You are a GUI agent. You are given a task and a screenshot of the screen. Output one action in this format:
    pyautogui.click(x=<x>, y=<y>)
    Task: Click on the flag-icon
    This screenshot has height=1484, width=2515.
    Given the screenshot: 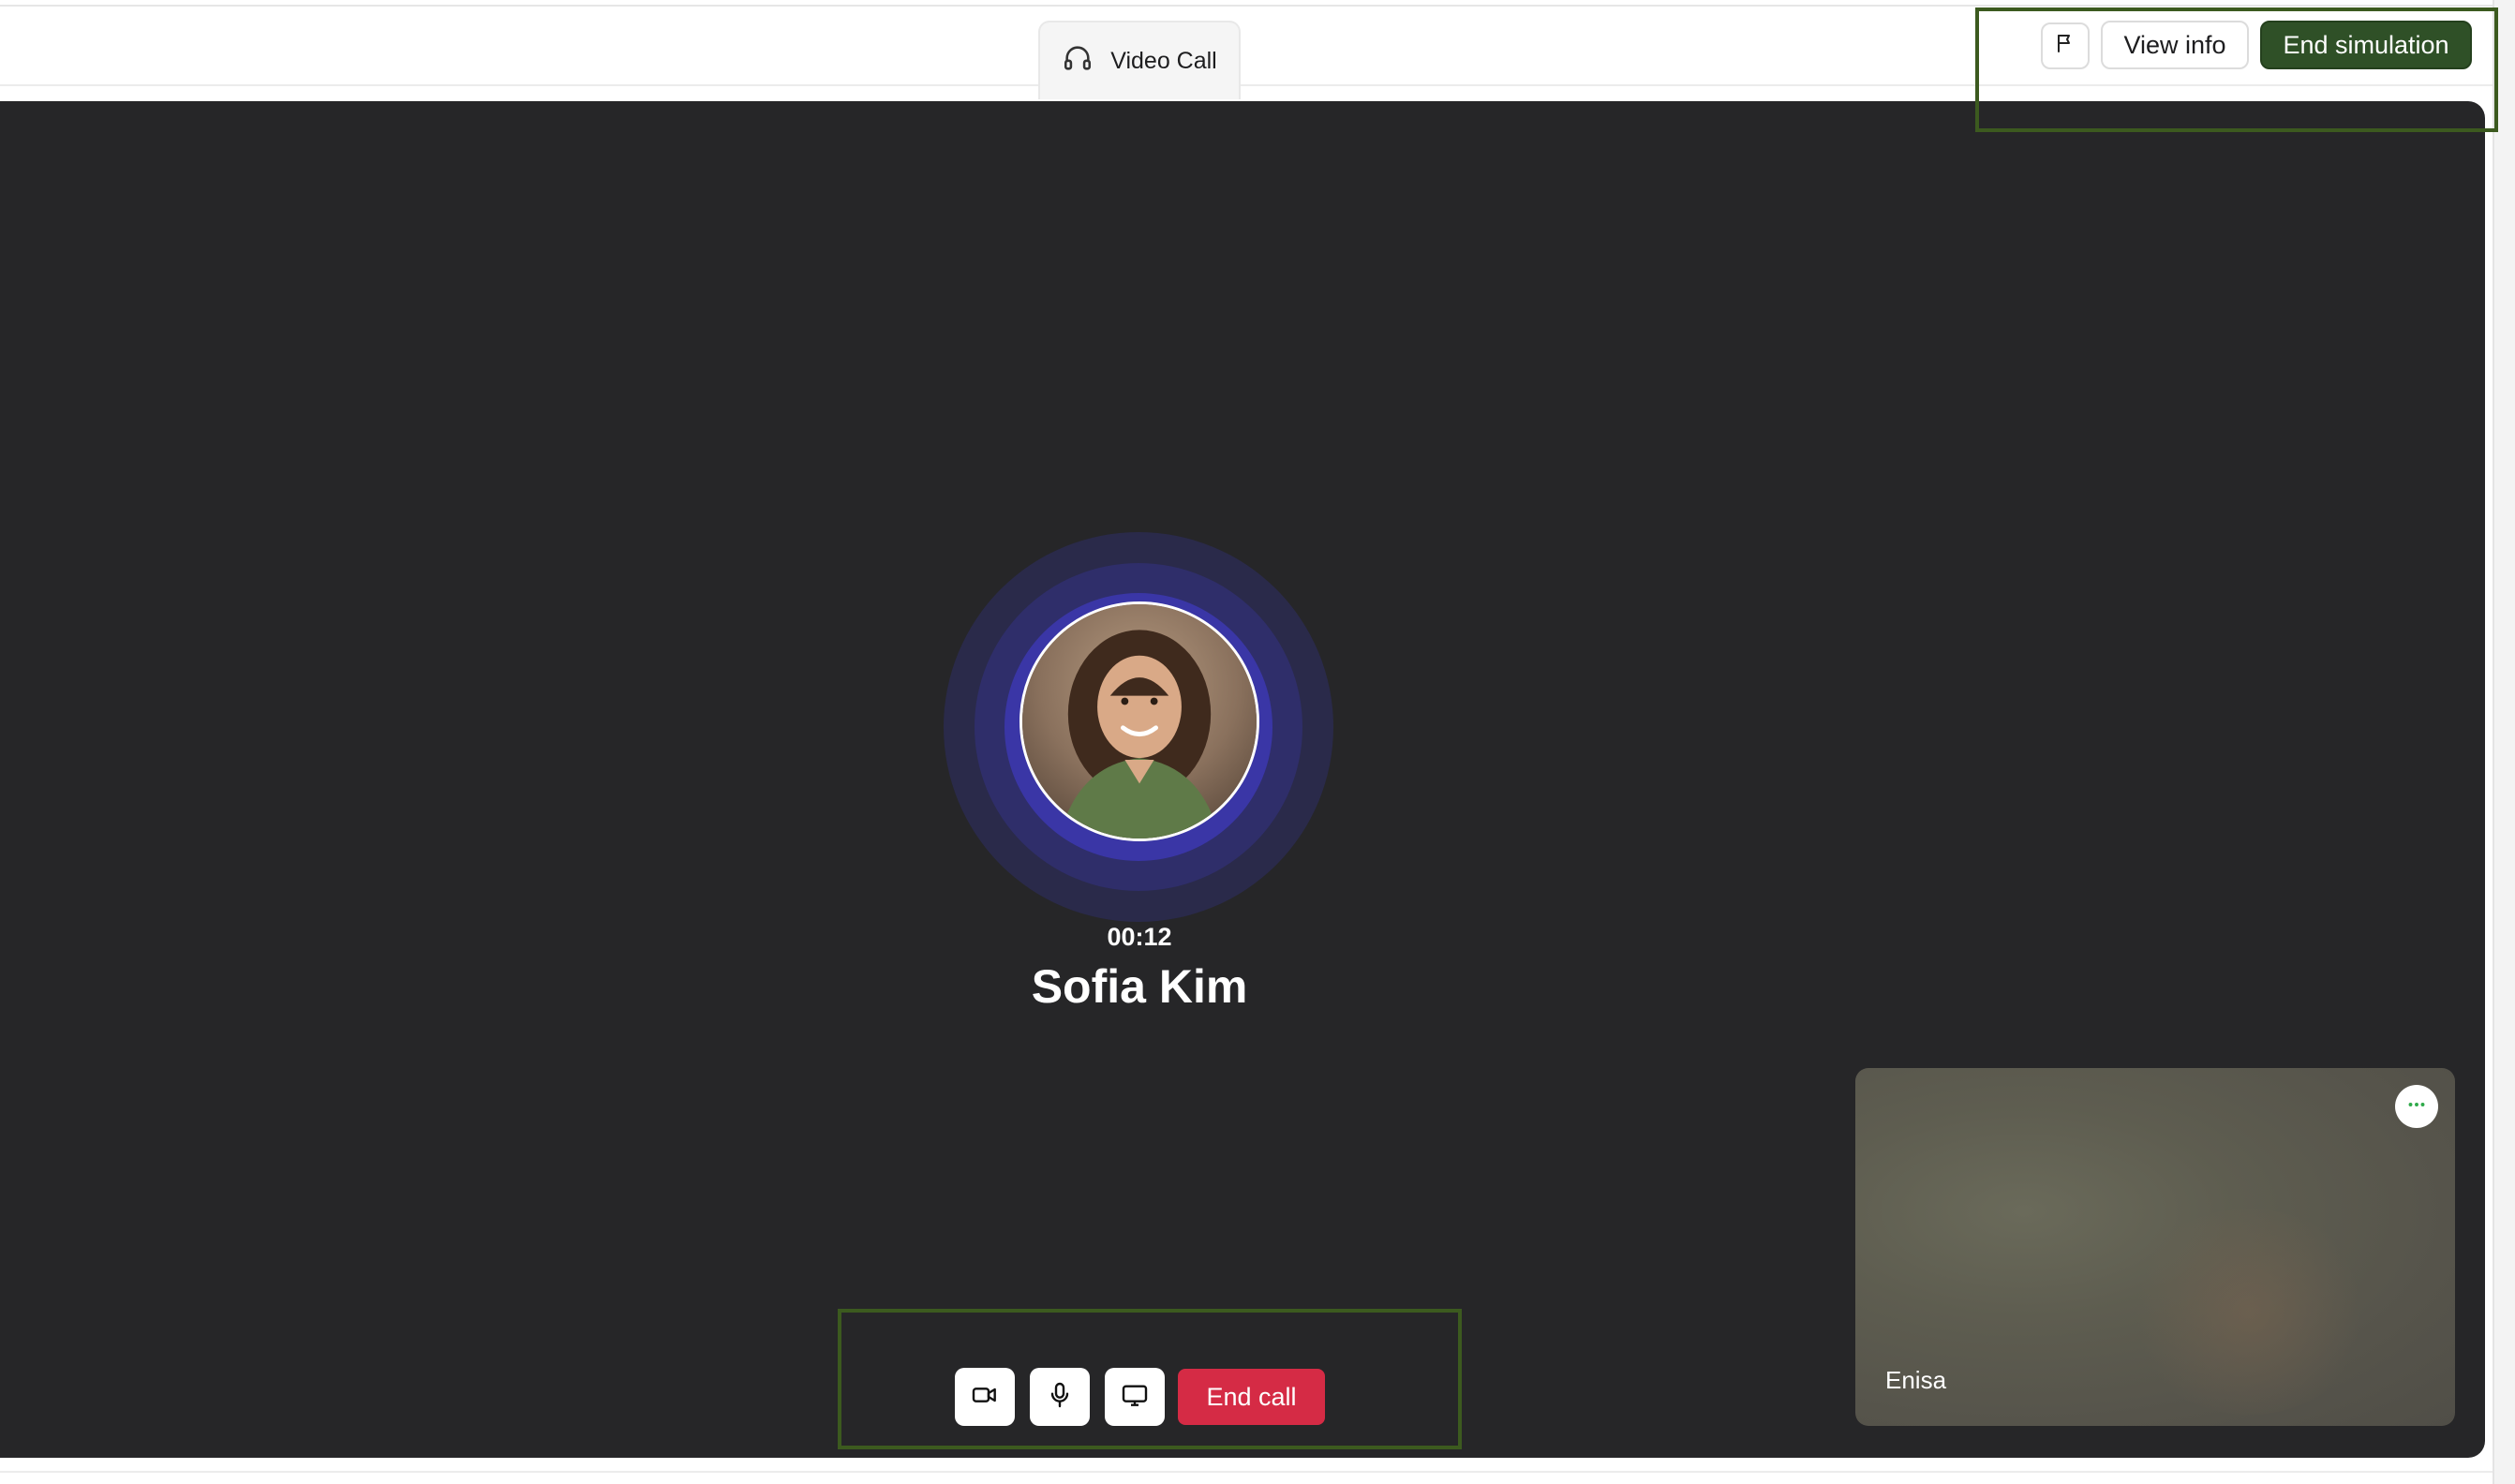 What is the action you would take?
    pyautogui.click(x=2065, y=46)
    